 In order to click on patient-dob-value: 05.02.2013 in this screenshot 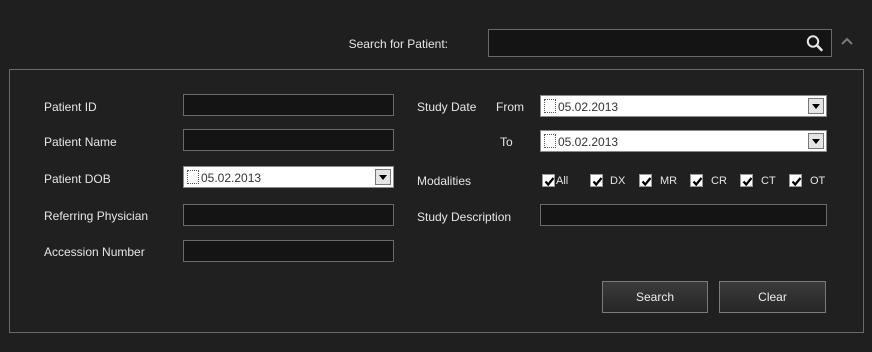, I will do `click(231, 178)`.